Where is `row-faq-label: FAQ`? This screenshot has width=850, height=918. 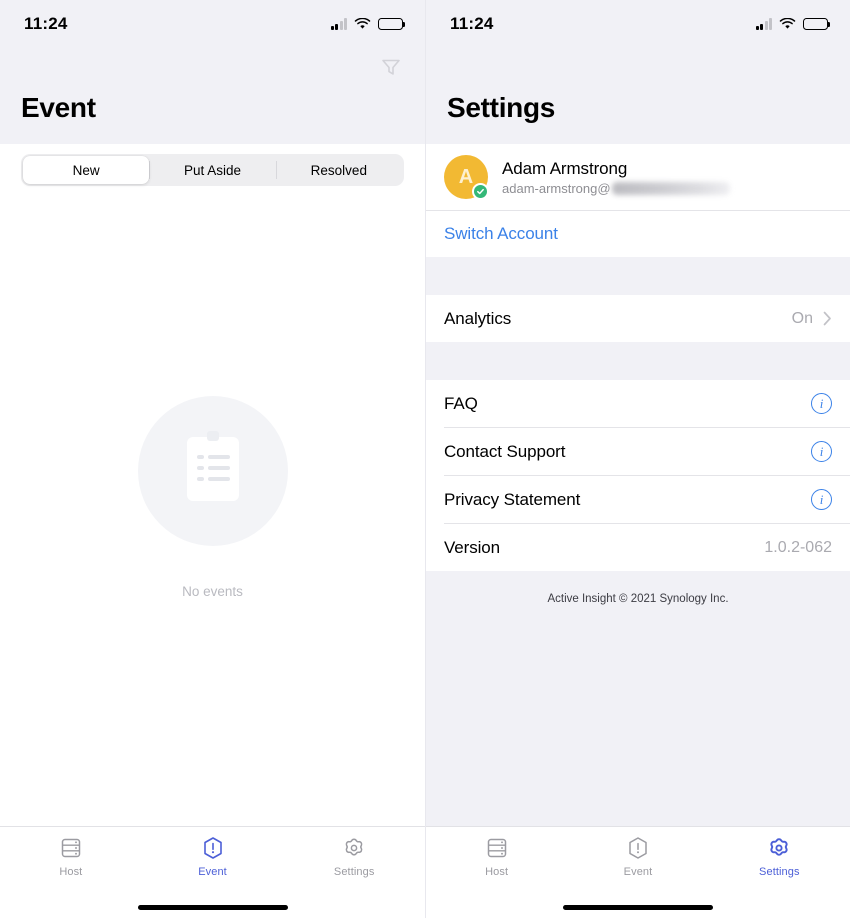
row-faq-label: FAQ is located at coordinates (461, 403).